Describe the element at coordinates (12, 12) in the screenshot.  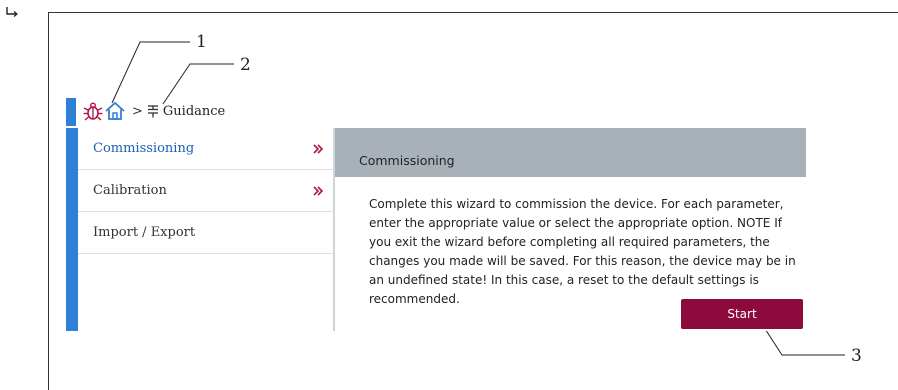
I see `corner-arrow-icon` at that location.